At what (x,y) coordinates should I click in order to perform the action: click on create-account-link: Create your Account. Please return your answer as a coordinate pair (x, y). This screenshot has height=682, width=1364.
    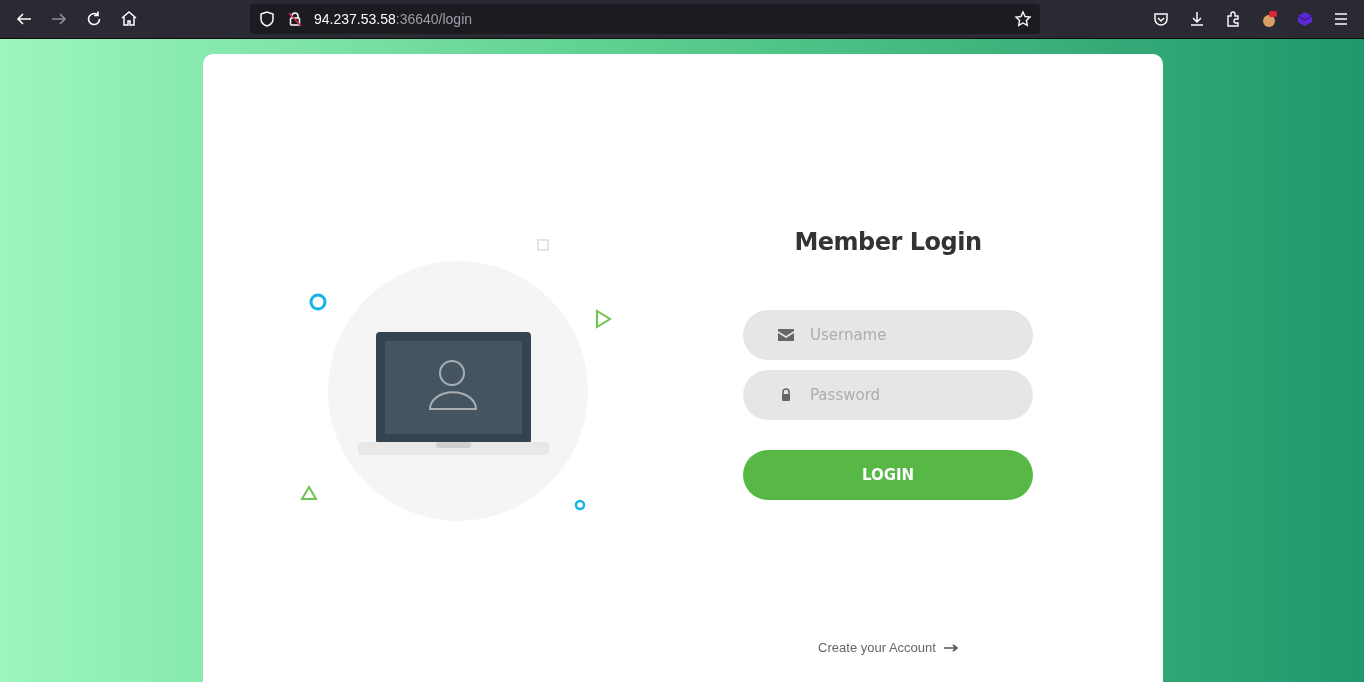
    Looking at the image, I should click on (888, 647).